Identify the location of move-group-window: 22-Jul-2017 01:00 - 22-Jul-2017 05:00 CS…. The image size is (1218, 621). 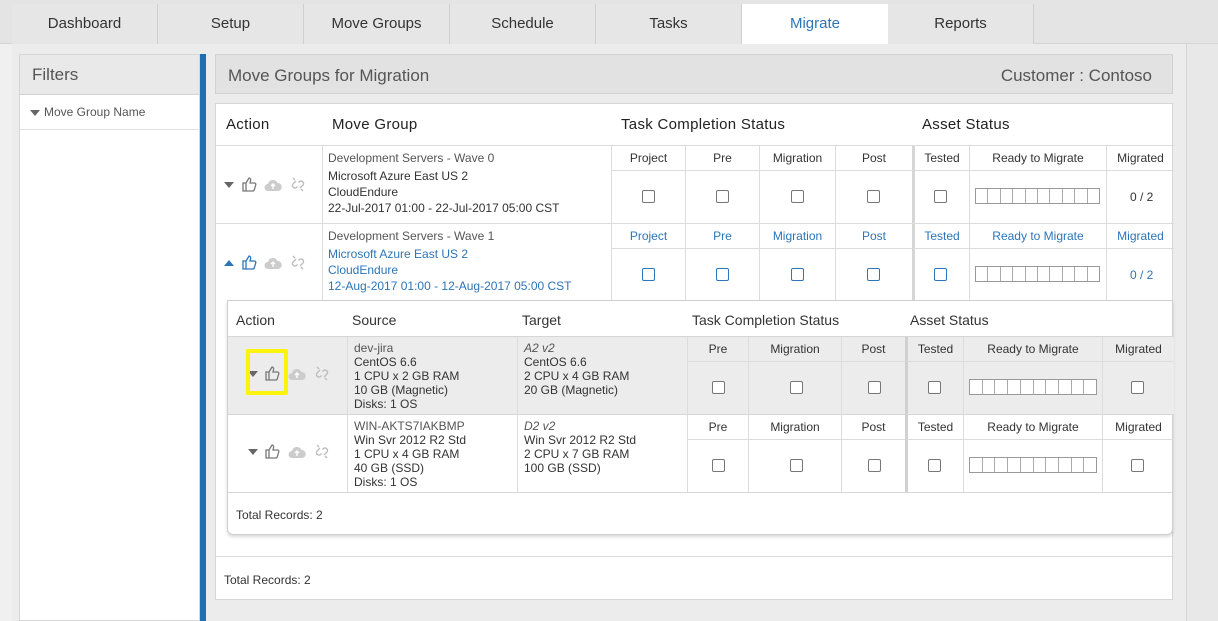
(444, 208).